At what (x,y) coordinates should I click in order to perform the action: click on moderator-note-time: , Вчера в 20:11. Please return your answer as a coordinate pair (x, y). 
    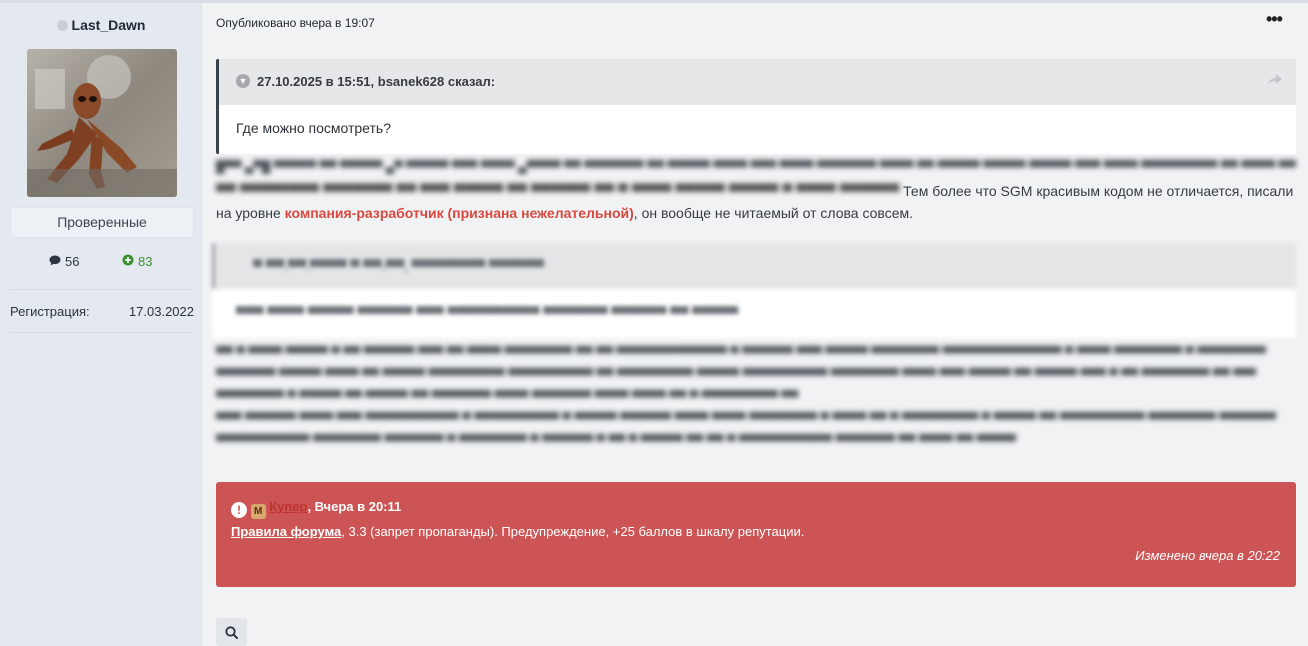
    Looking at the image, I should click on (354, 506).